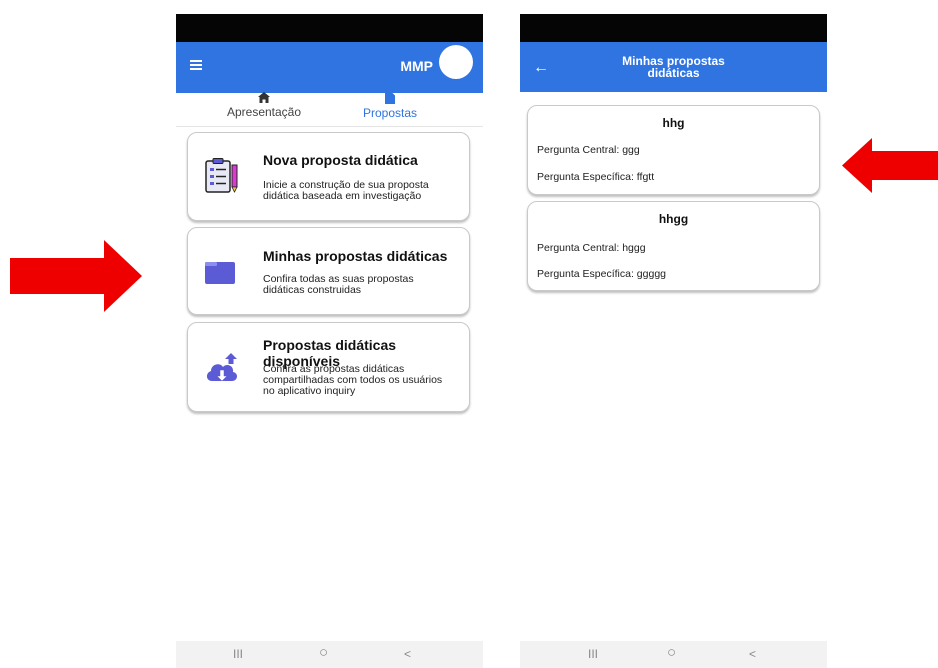  Describe the element at coordinates (416, 66) in the screenshot. I see `user-initials: MMP` at that location.